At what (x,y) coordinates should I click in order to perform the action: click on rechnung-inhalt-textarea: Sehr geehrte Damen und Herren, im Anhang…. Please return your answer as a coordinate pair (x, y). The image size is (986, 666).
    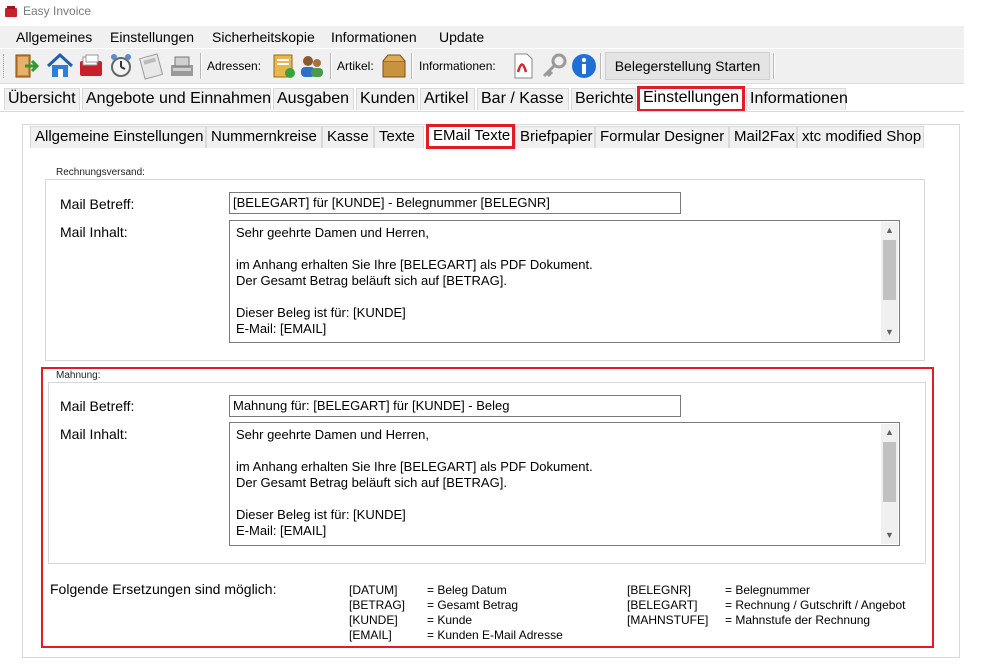
    Looking at the image, I should click on (564, 281).